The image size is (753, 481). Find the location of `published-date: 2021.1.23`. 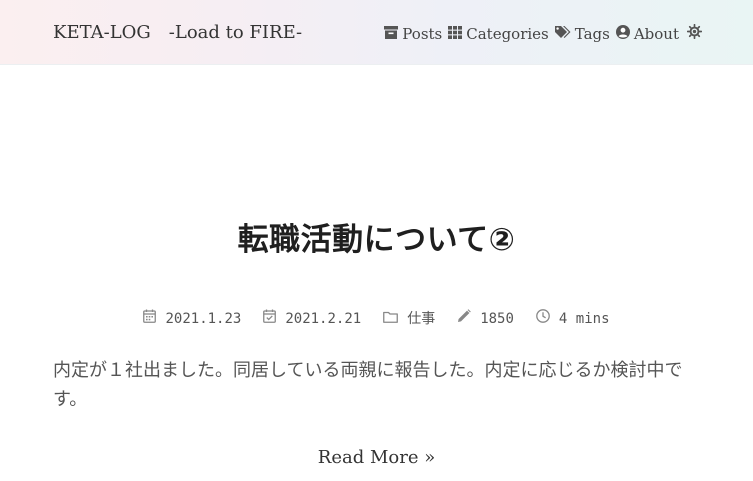

published-date: 2021.1.23 is located at coordinates (192, 319).